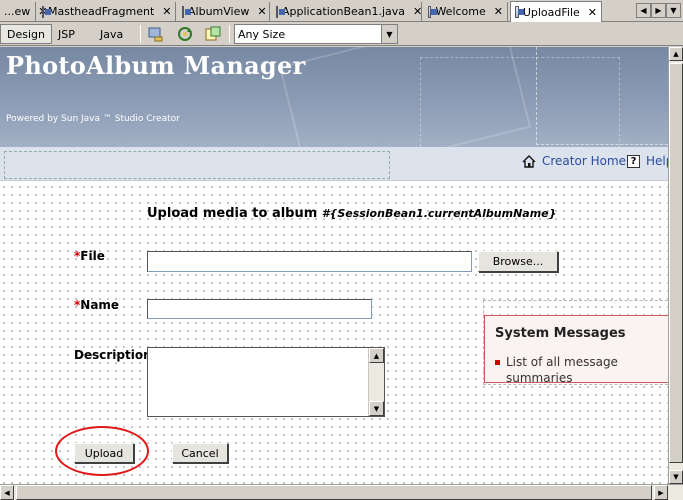  I want to click on tab-uploadfile: UploadFile ✕, so click(556, 11).